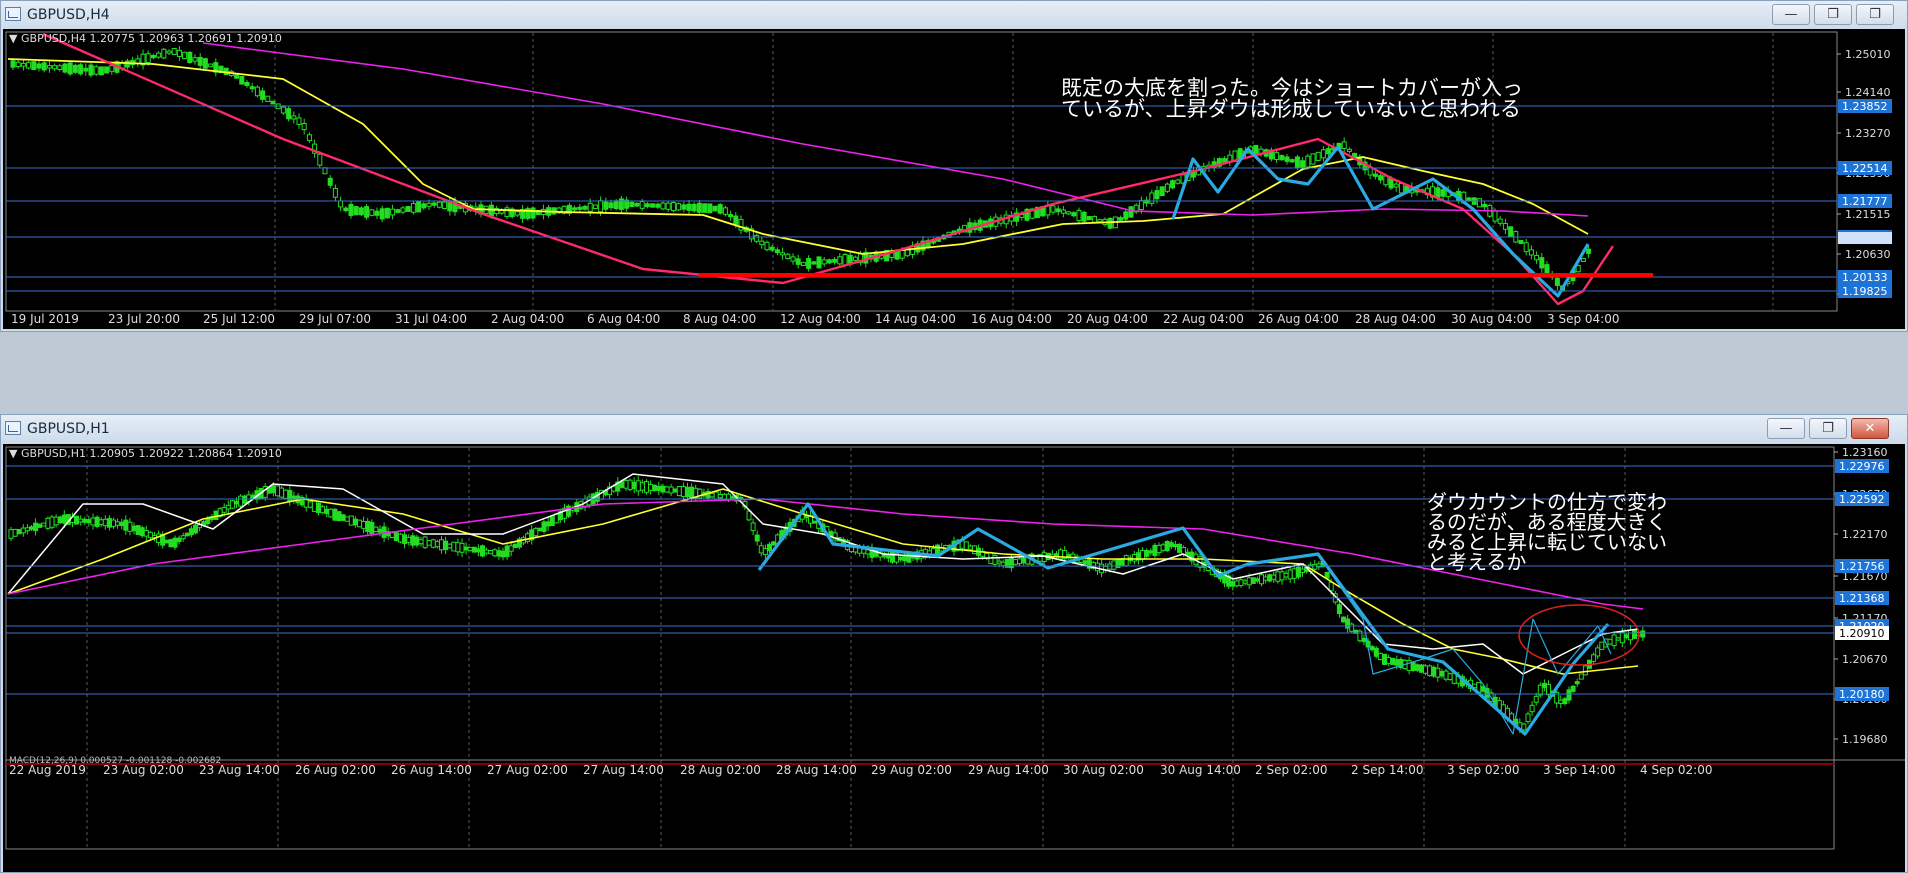 The height and width of the screenshot is (873, 1908). Describe the element at coordinates (954, 15) in the screenshot. I see `titlebar: GBPUSD,H4 — ❐ ❐` at that location.